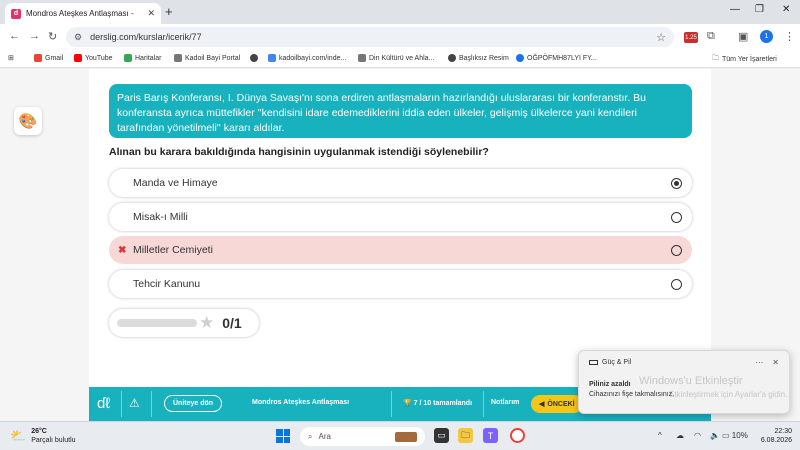  What do you see at coordinates (557, 404) in the screenshot?
I see `previous-button: ◀ ÖNCEKİ` at bounding box center [557, 404].